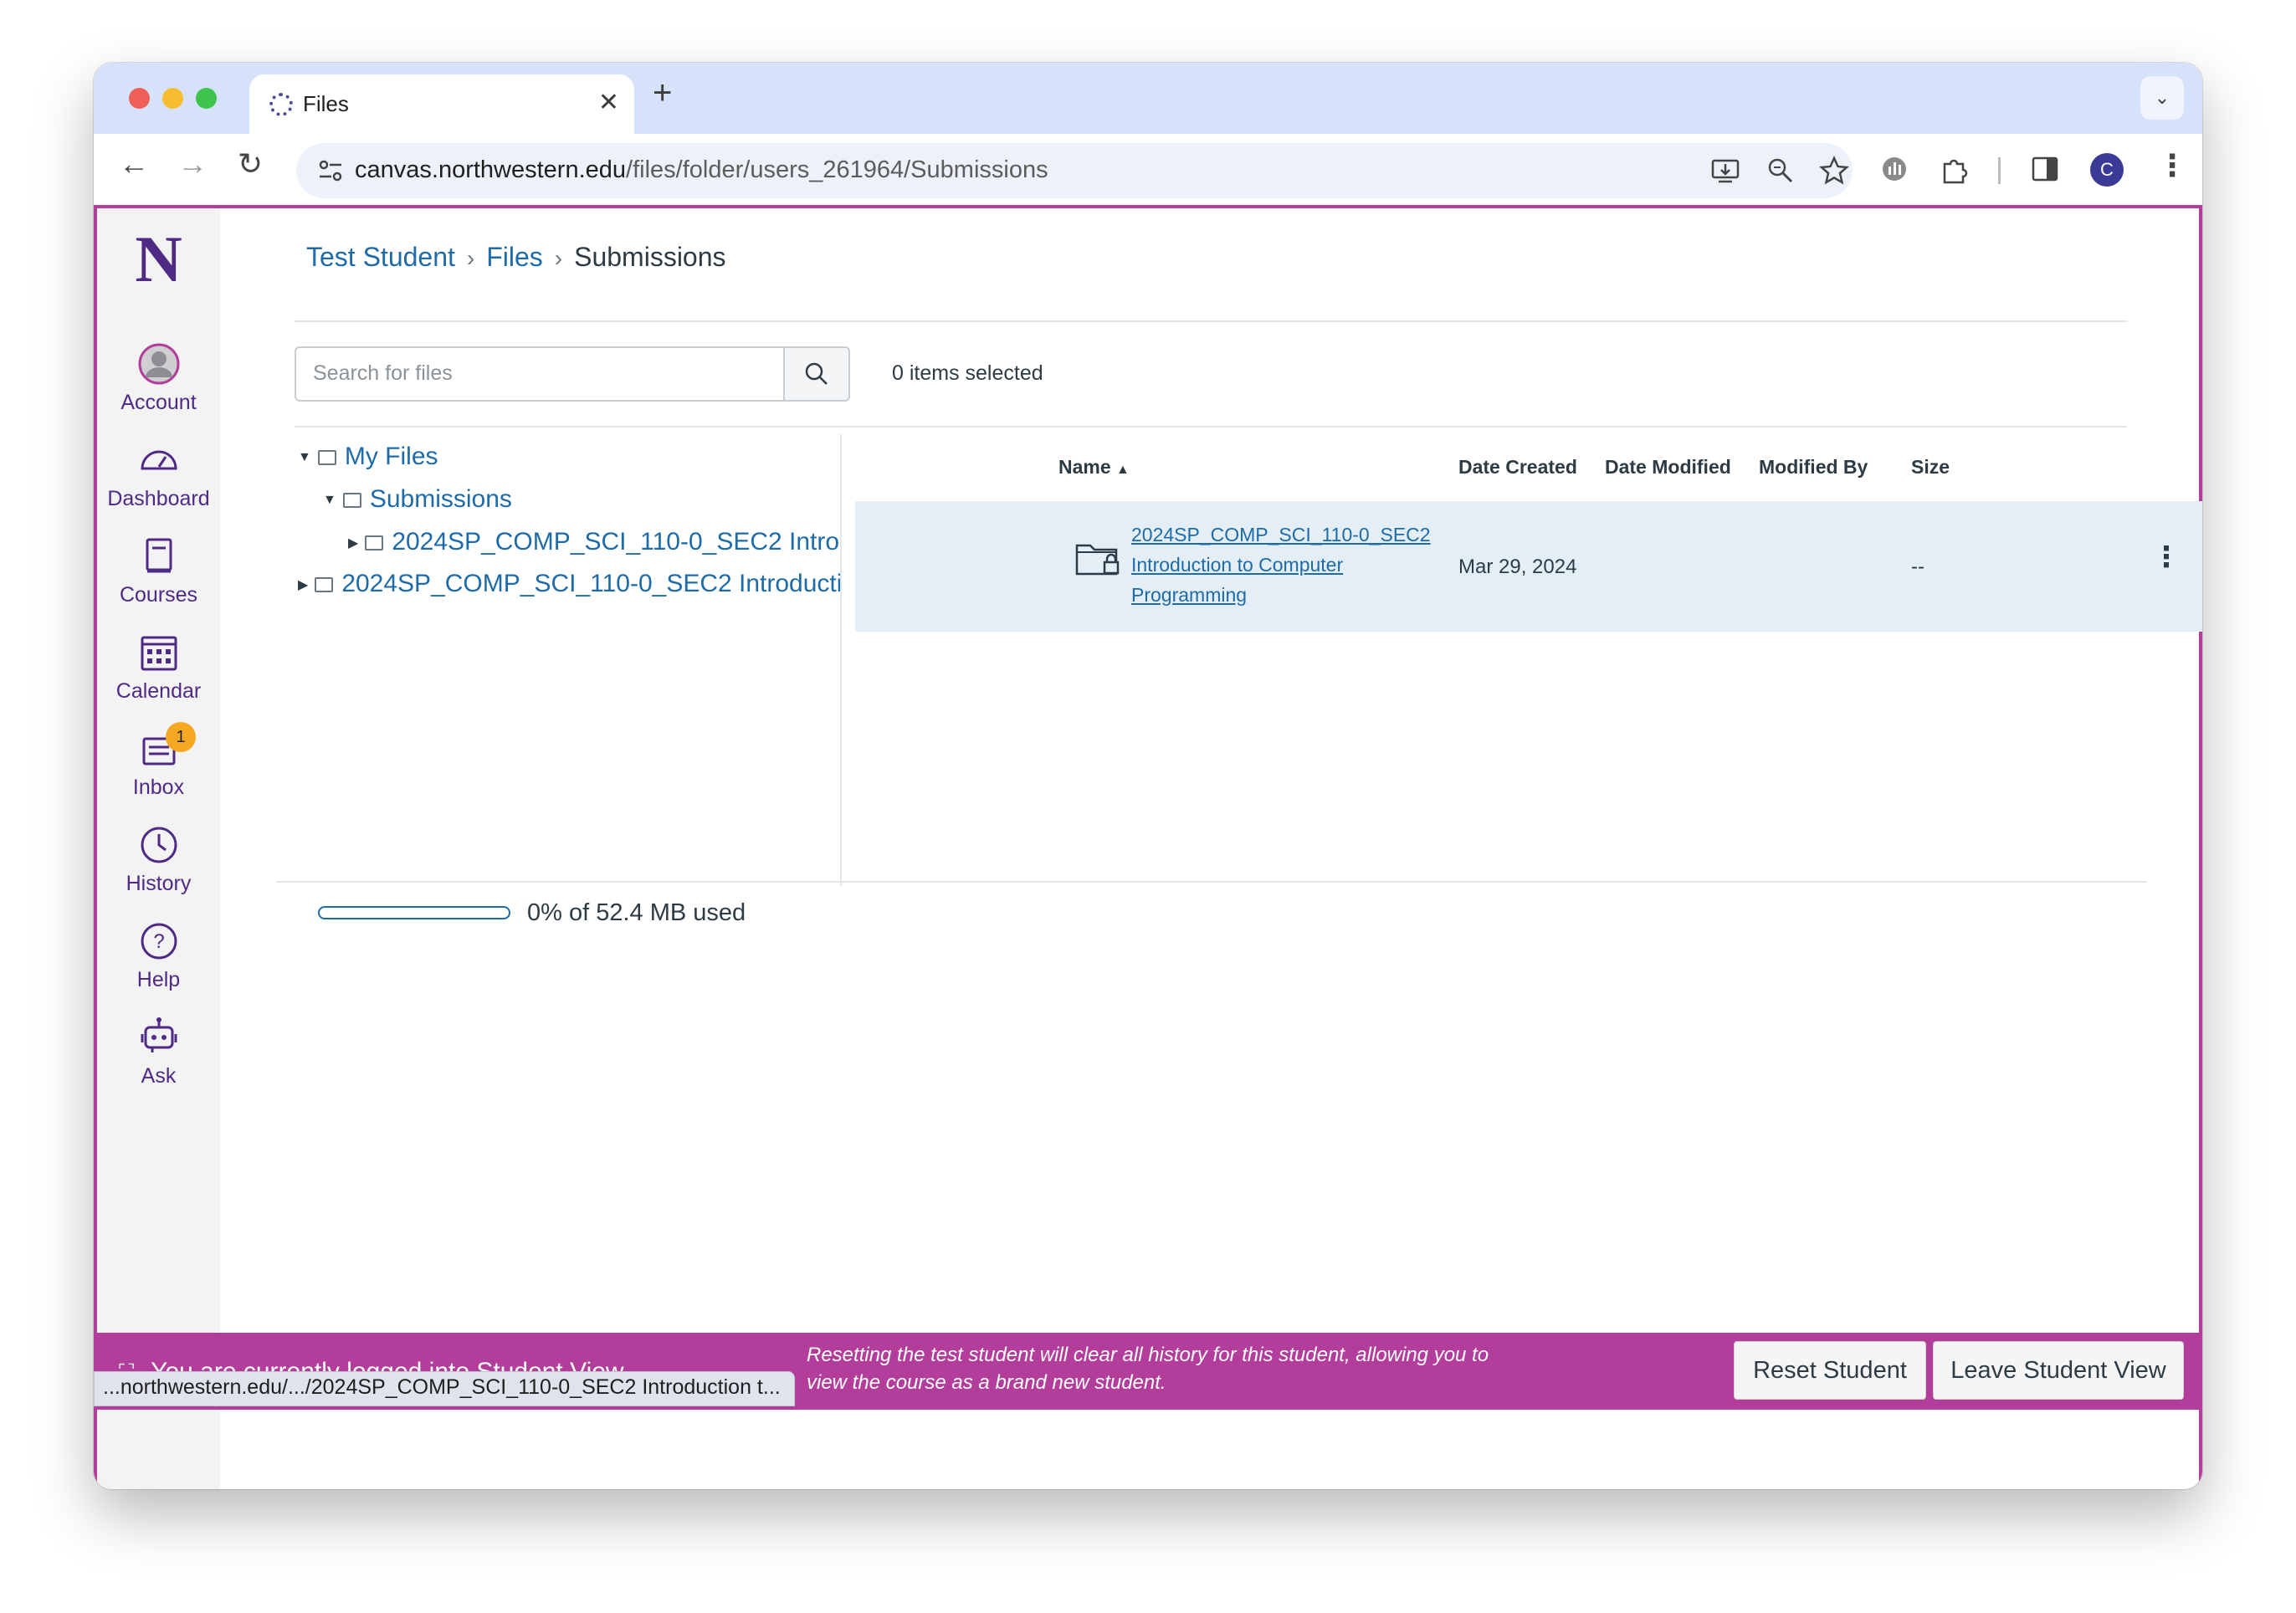  Describe the element at coordinates (326, 103) in the screenshot. I see `tab-title: Files` at that location.